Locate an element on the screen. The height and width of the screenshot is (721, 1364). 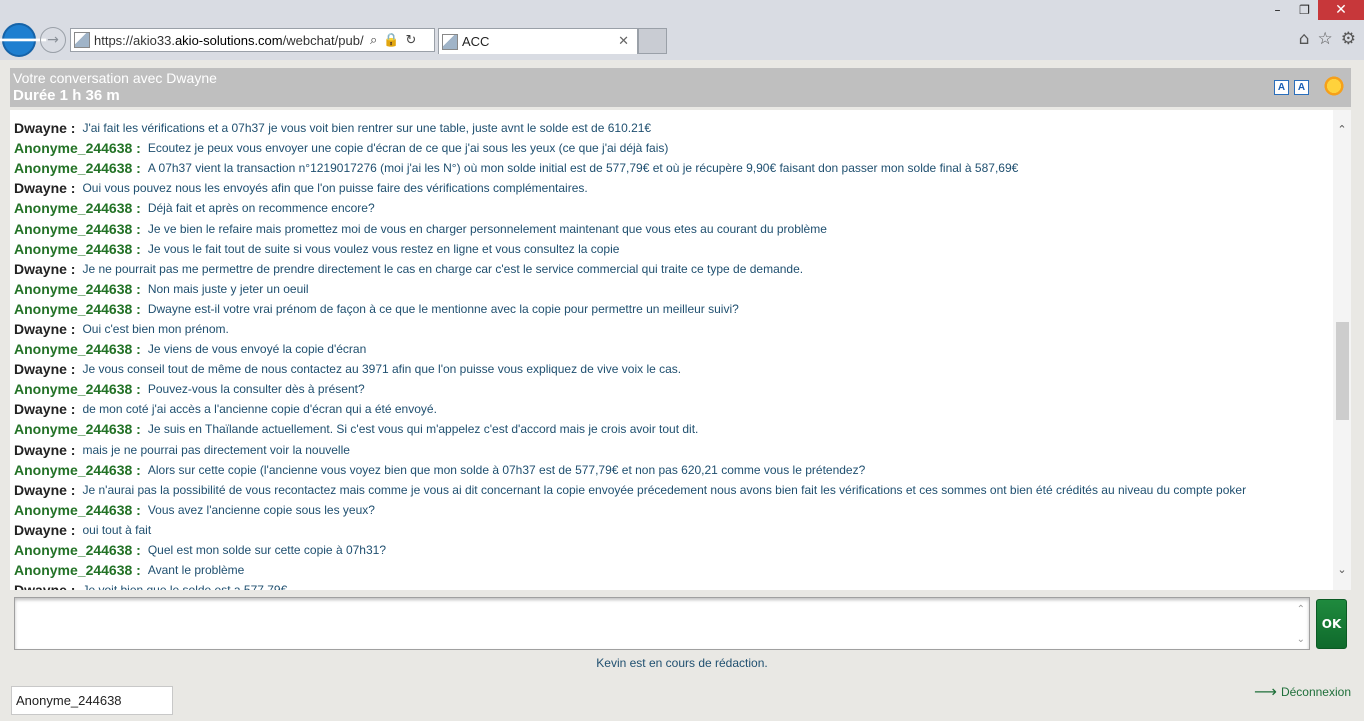
new-tab-button is located at coordinates (652, 41).